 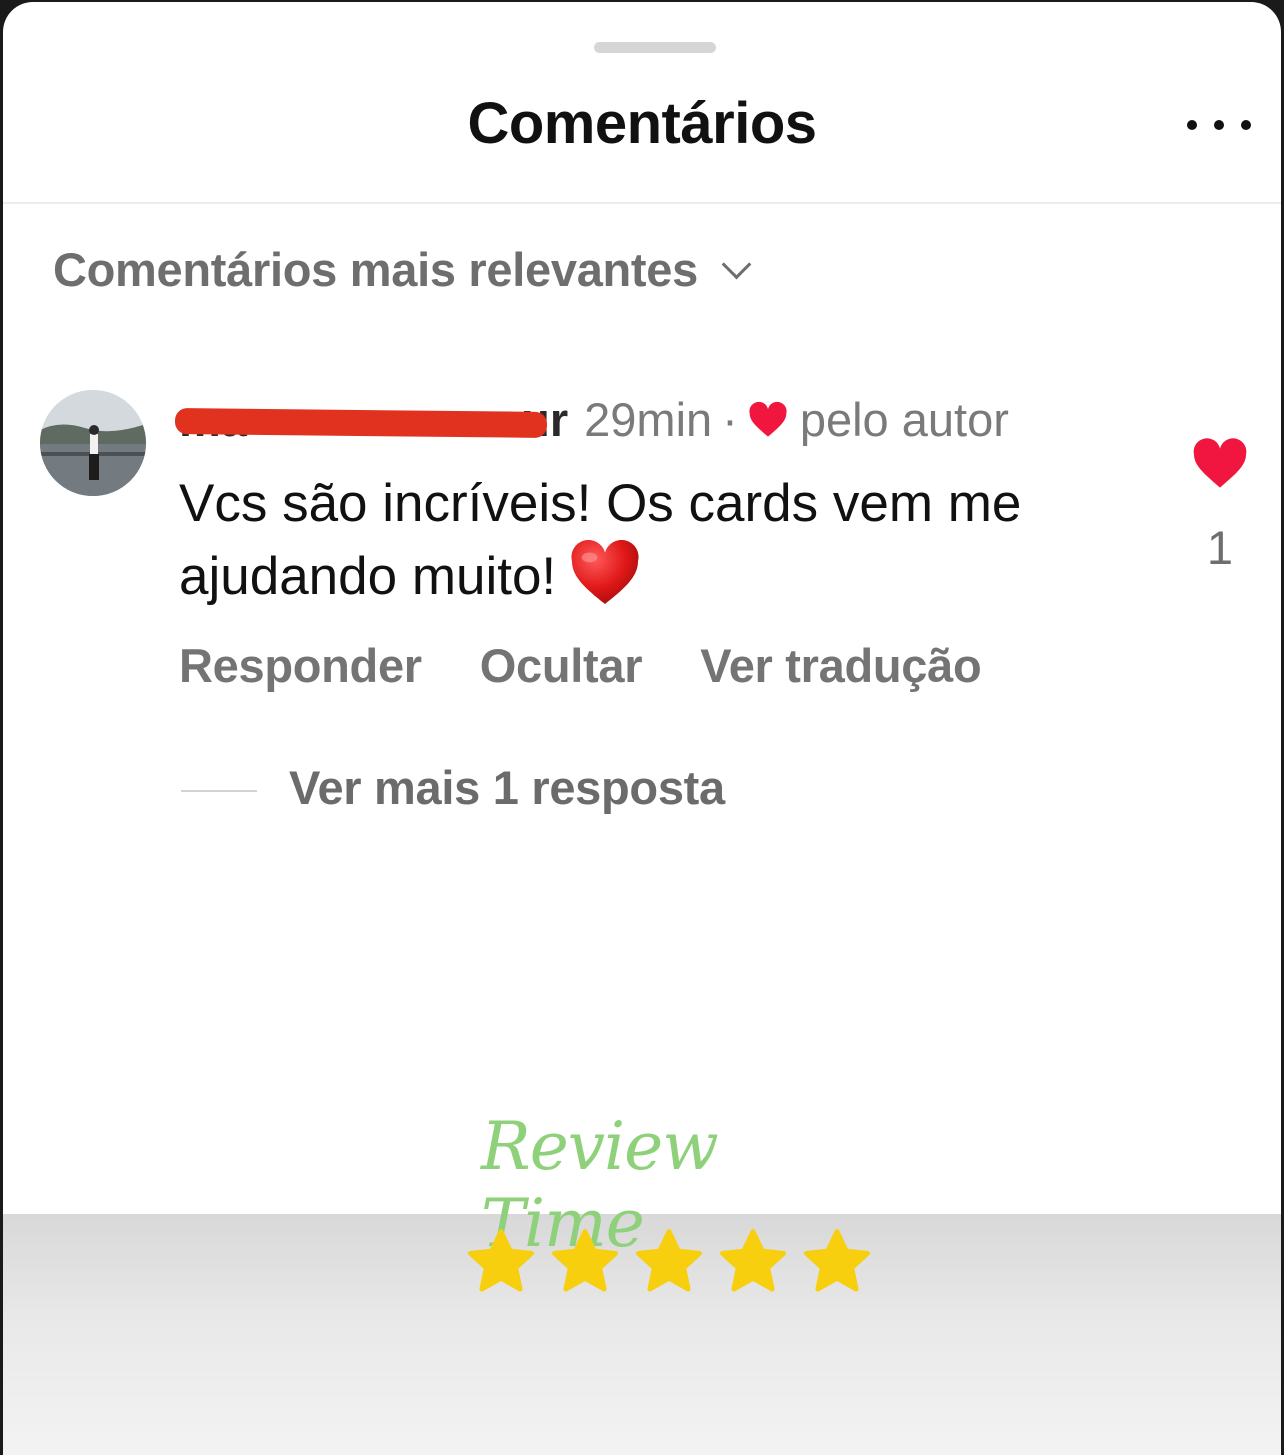 I want to click on translate-button: Ver tradução, so click(x=840, y=665).